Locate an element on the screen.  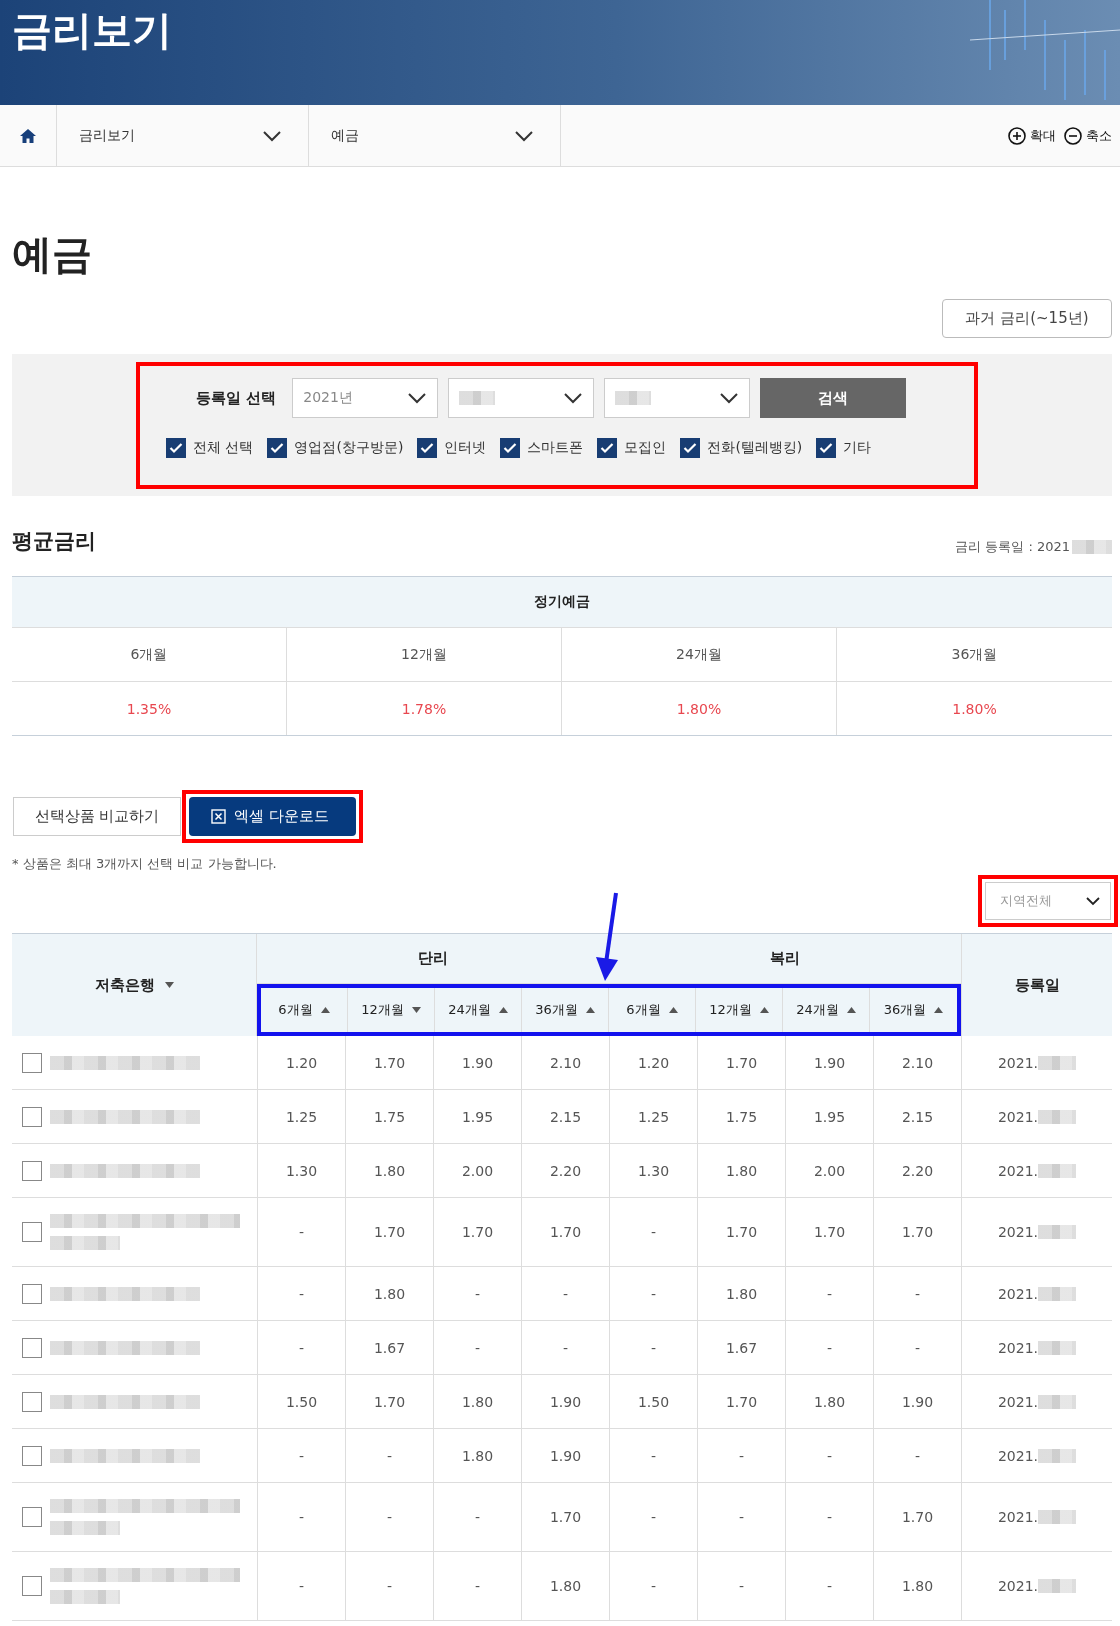
table-cell: 1.20 is located at coordinates (301, 1062).